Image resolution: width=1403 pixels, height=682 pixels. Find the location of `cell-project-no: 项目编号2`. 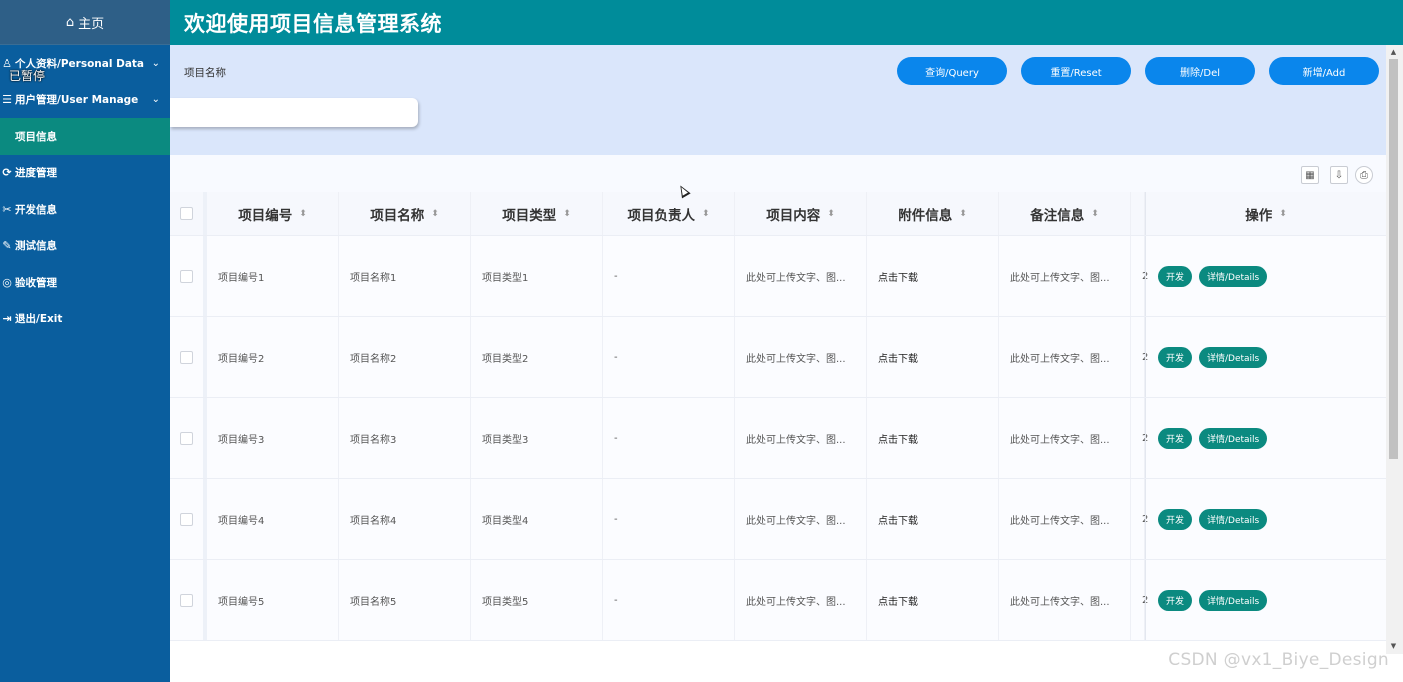

cell-project-no: 项目编号2 is located at coordinates (273, 357).